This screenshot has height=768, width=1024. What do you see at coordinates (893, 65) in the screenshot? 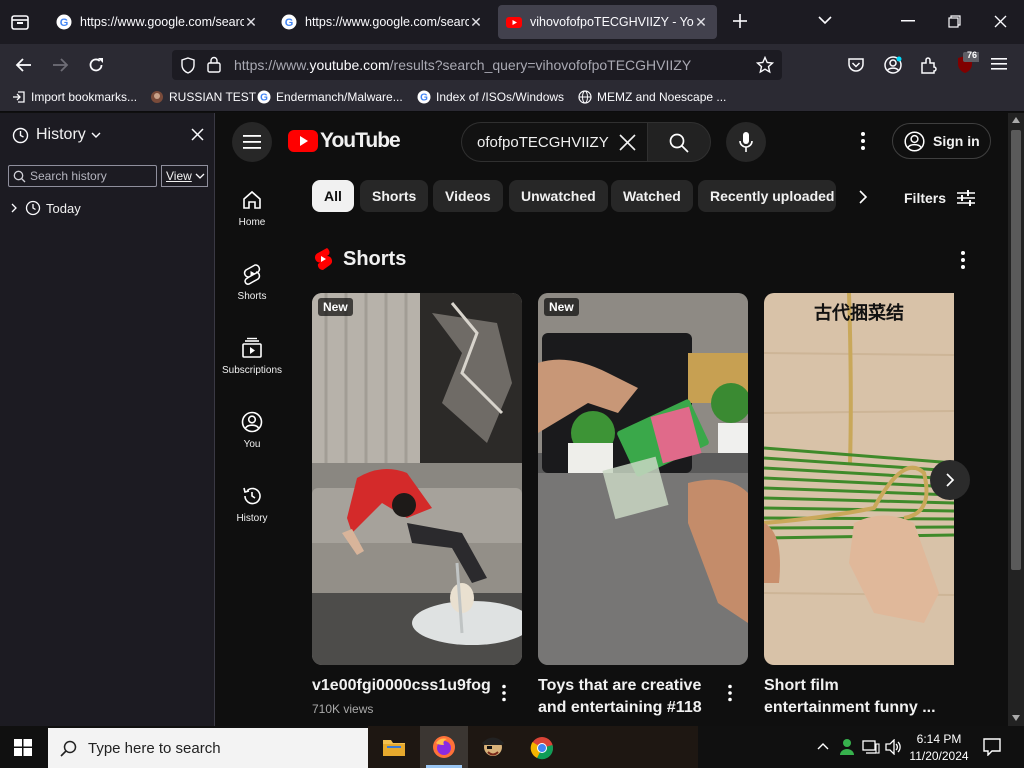
I see `account-icon` at bounding box center [893, 65].